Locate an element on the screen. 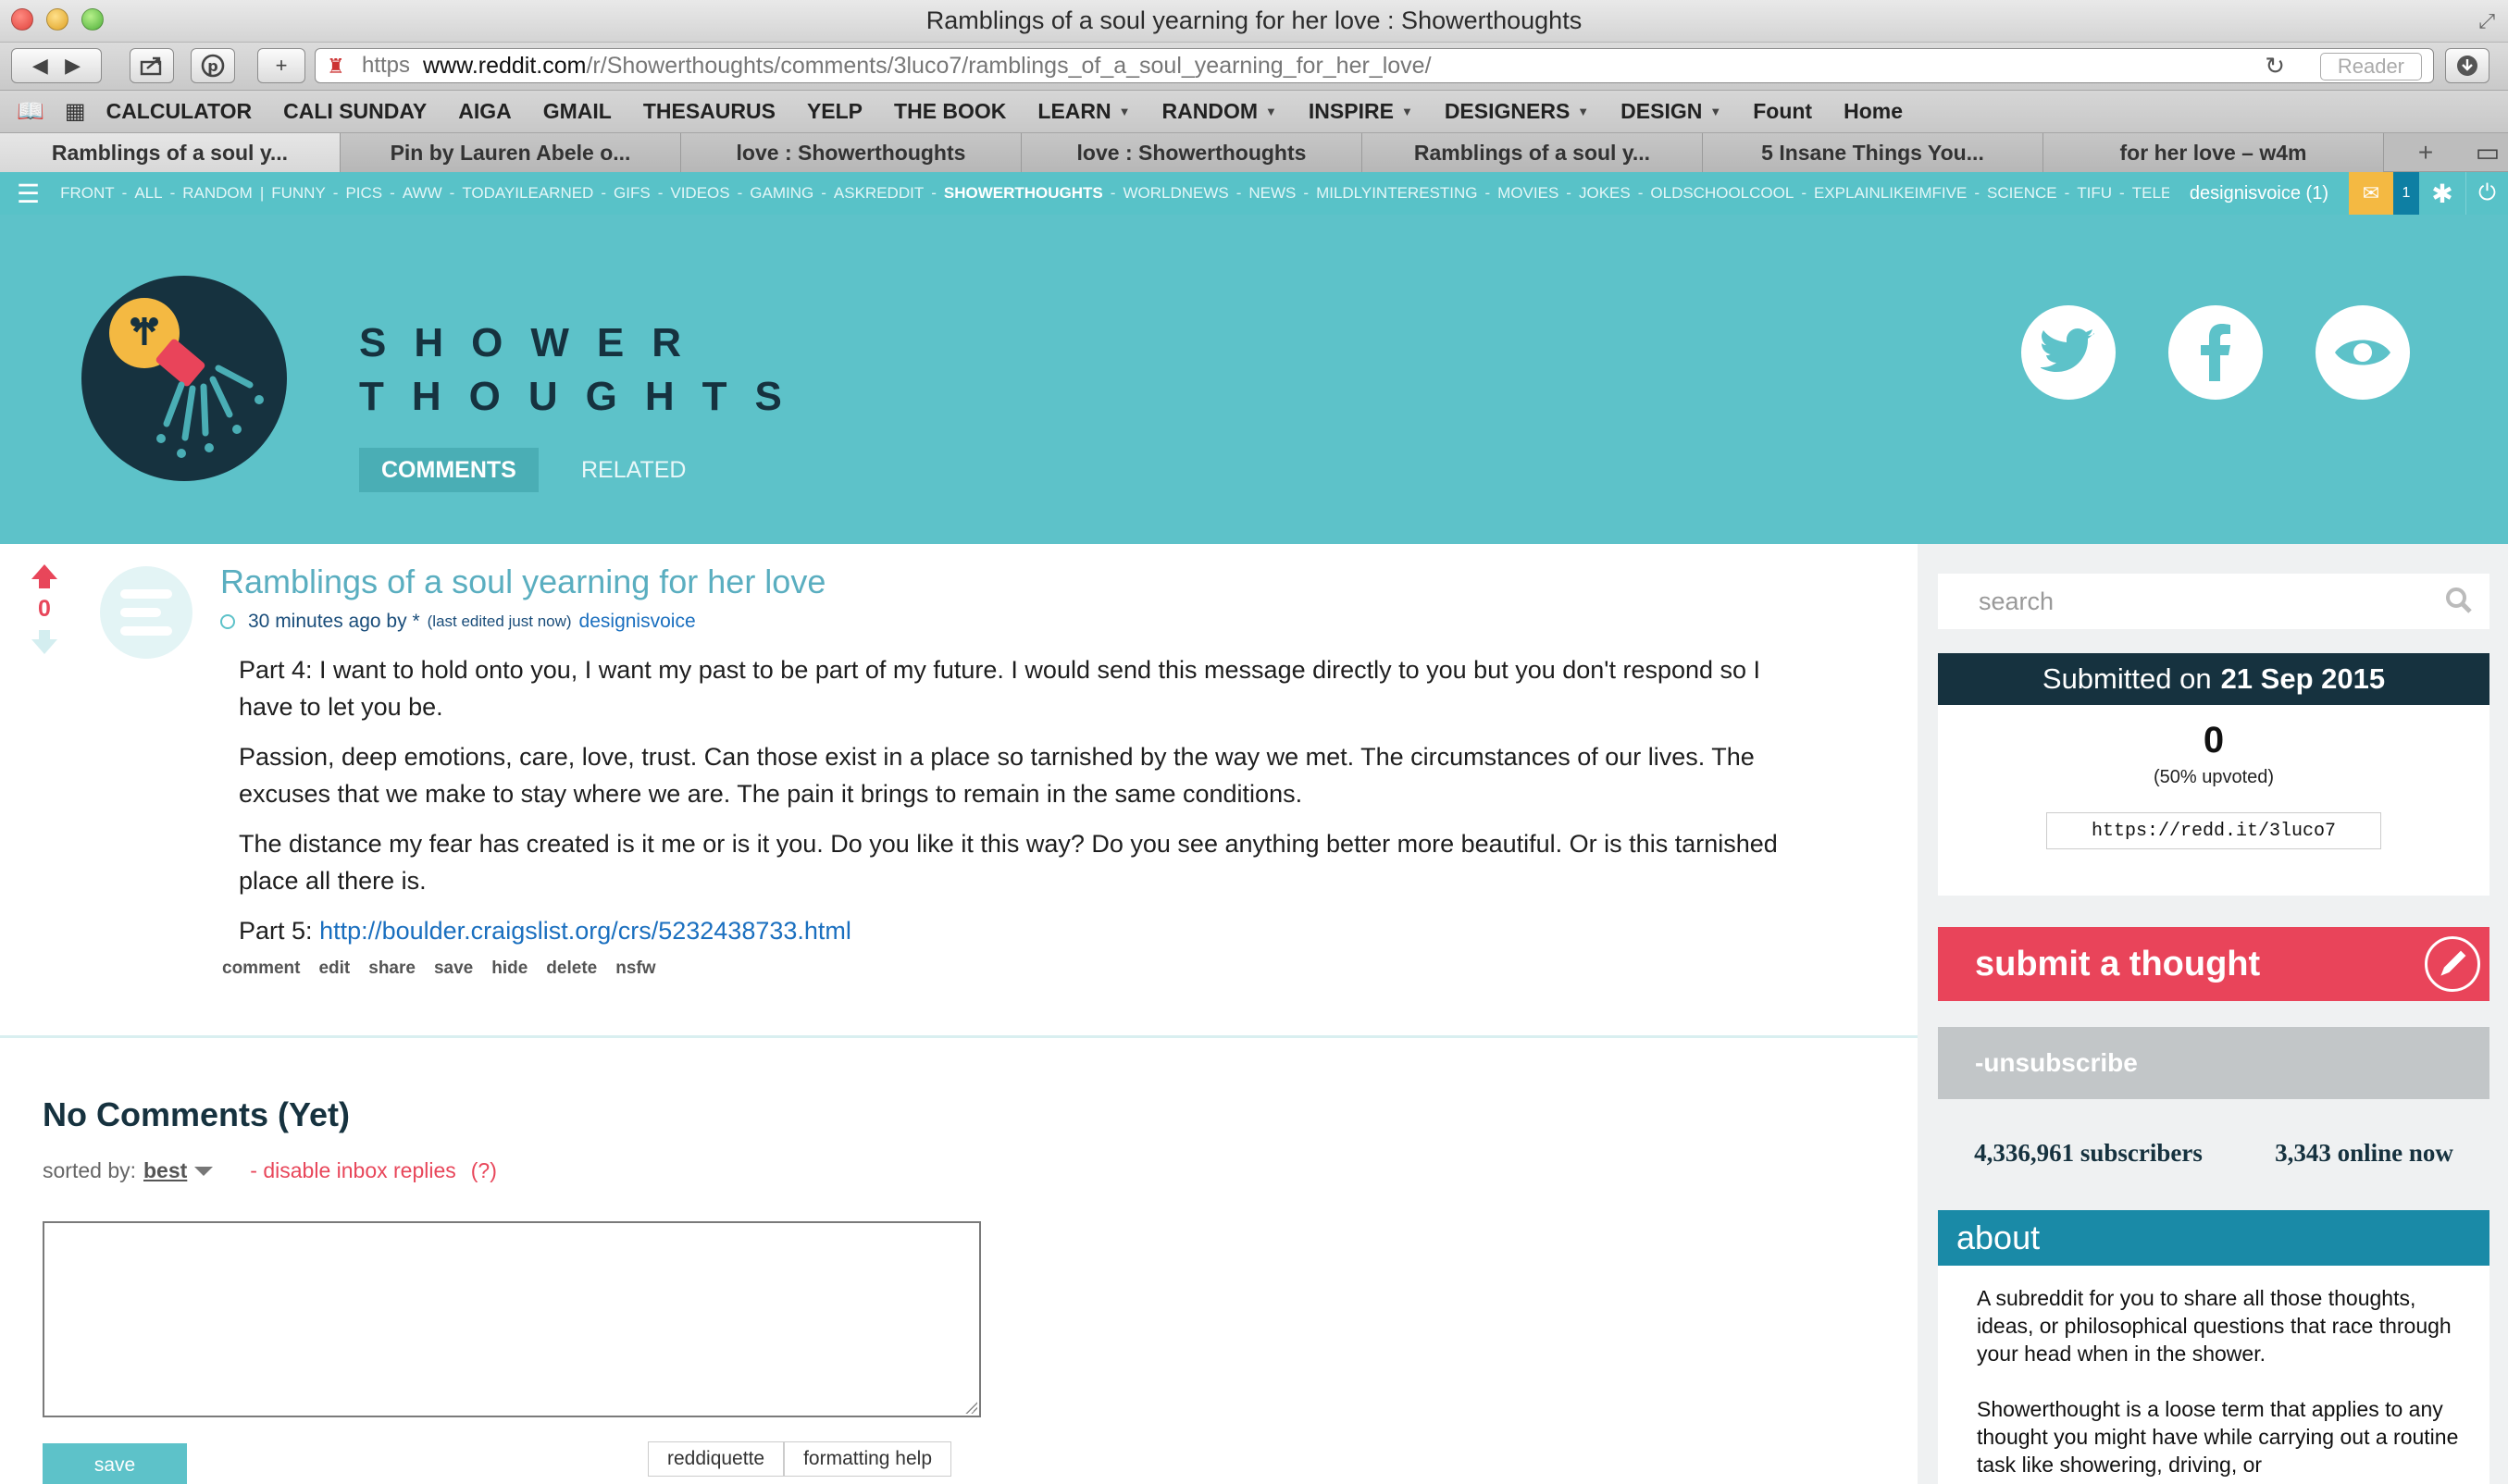 Image resolution: width=2508 pixels, height=1484 pixels. subreddit-link: WORLDNEWS is located at coordinates (1176, 193).